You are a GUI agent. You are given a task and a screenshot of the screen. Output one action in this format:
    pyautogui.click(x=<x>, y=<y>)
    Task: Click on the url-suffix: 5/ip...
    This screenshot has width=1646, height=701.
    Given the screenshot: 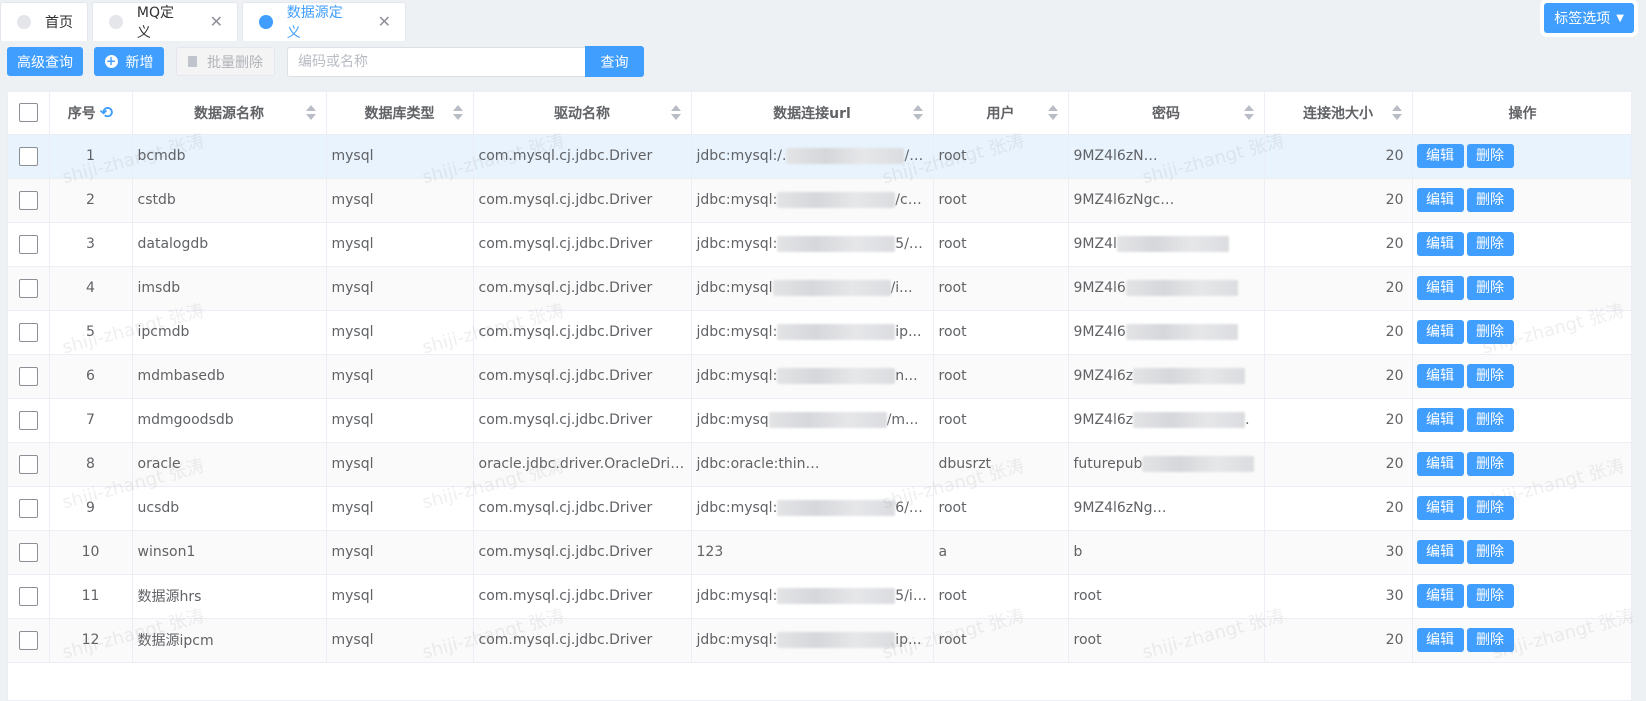 What is the action you would take?
    pyautogui.click(x=914, y=596)
    